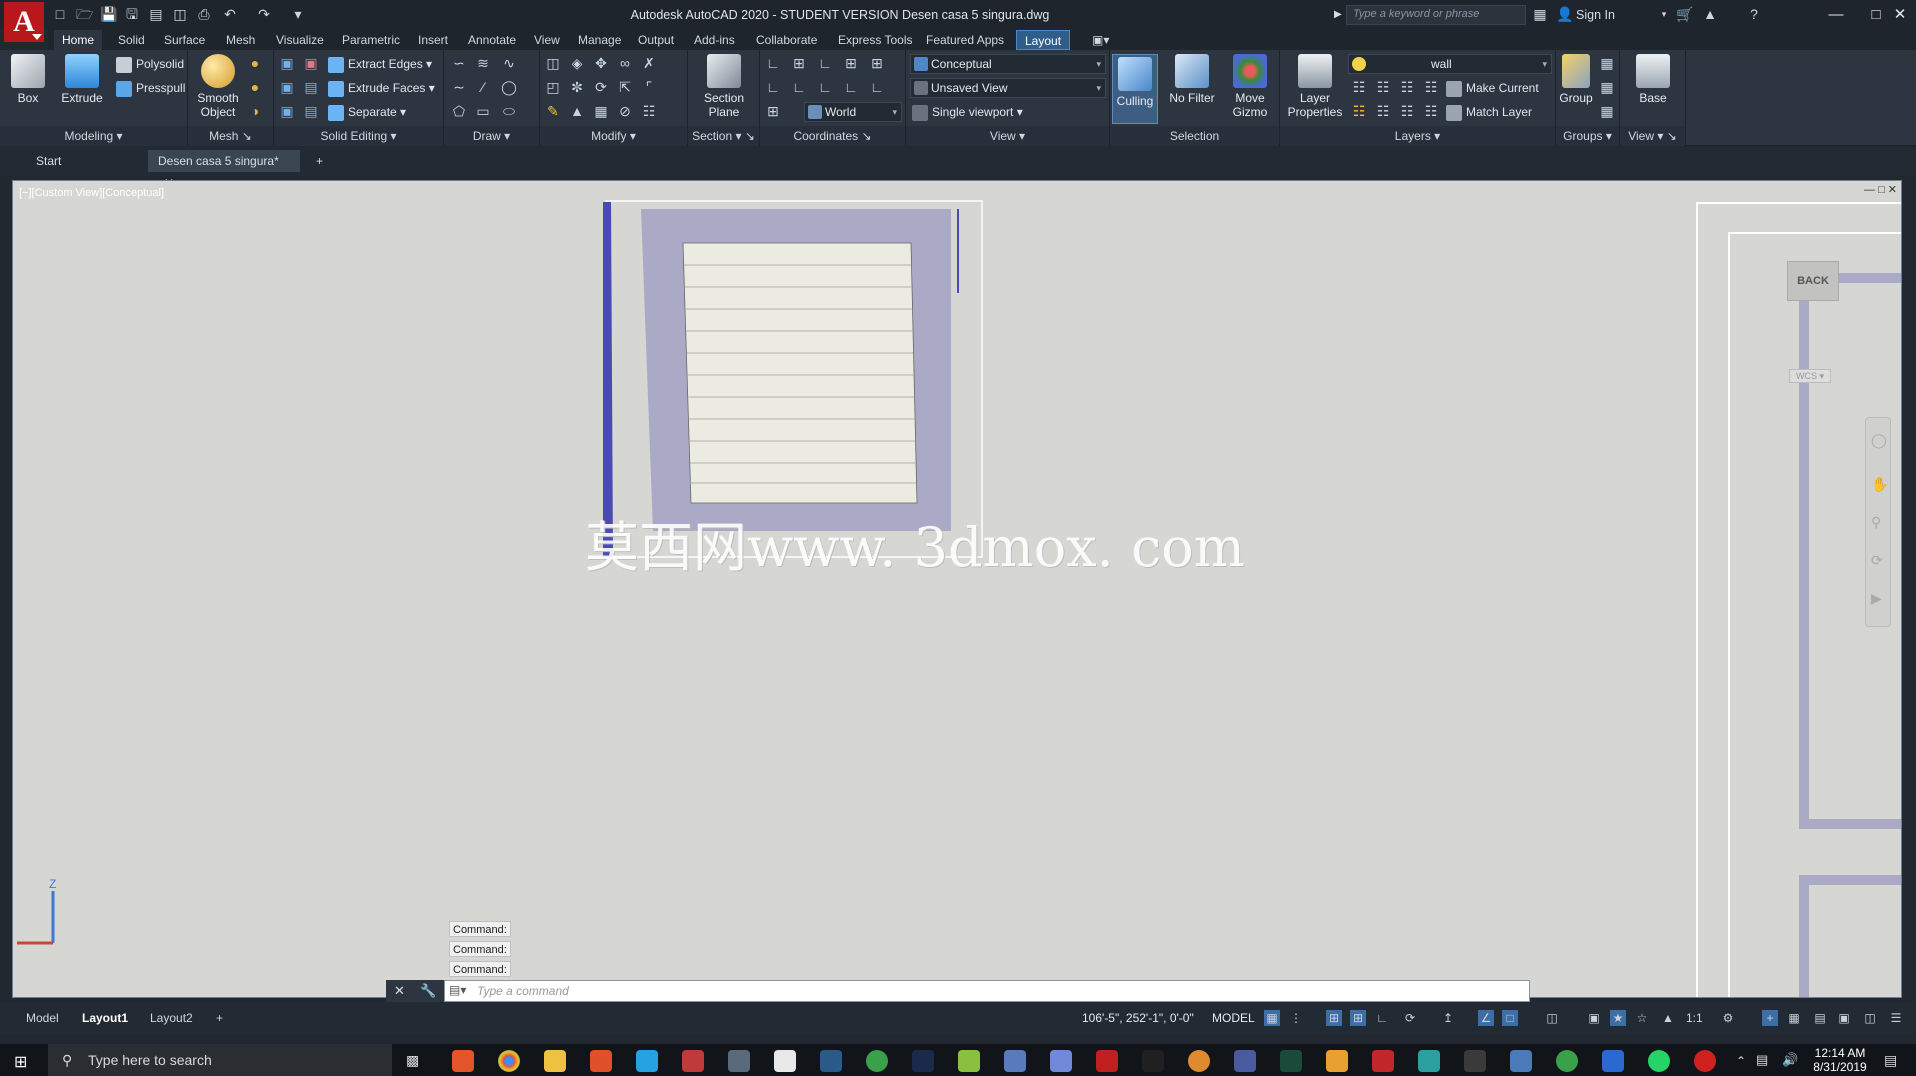 This screenshot has width=1916, height=1076. I want to click on tab-express-tools: Express Tools, so click(875, 40).